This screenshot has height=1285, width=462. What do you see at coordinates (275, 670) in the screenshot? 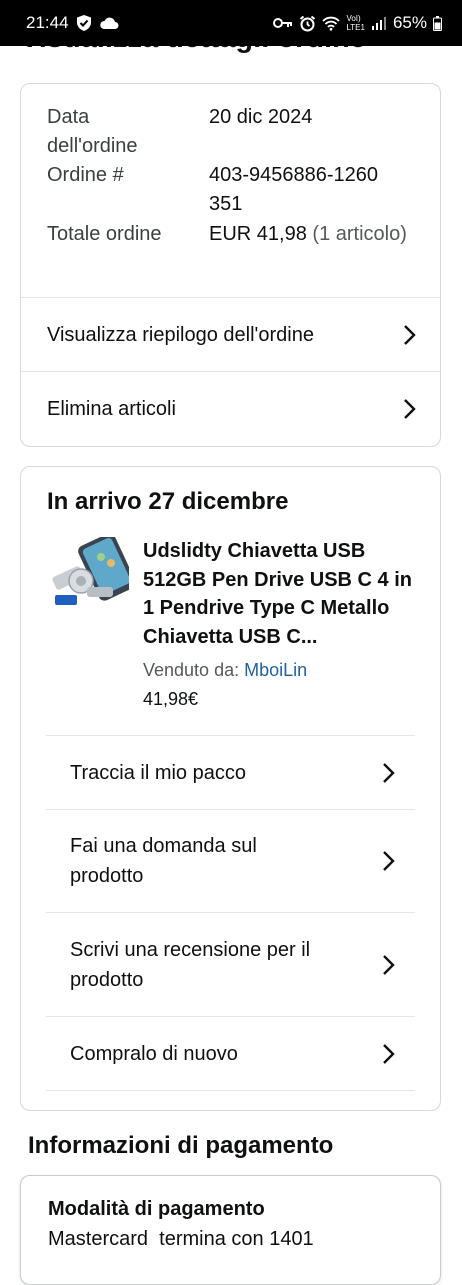
I see `seller-link: MboiLin` at bounding box center [275, 670].